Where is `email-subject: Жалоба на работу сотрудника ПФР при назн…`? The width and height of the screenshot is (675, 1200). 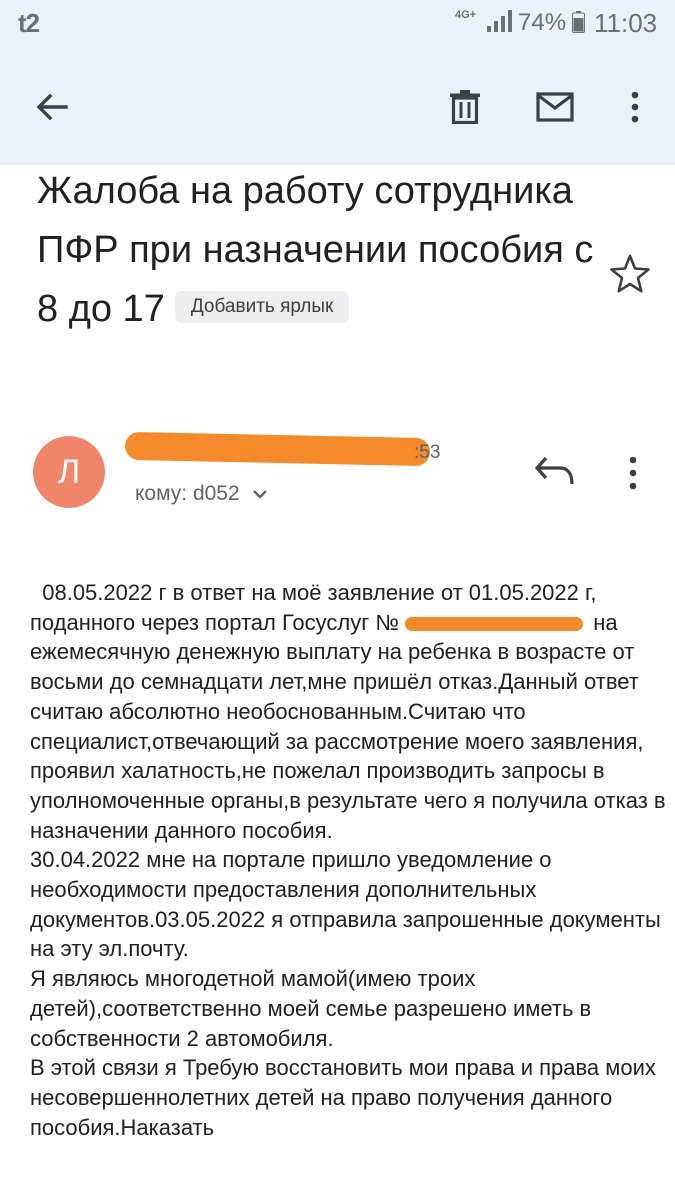
email-subject: Жалоба на работу сотрудника ПФР при назн… is located at coordinates (317, 250).